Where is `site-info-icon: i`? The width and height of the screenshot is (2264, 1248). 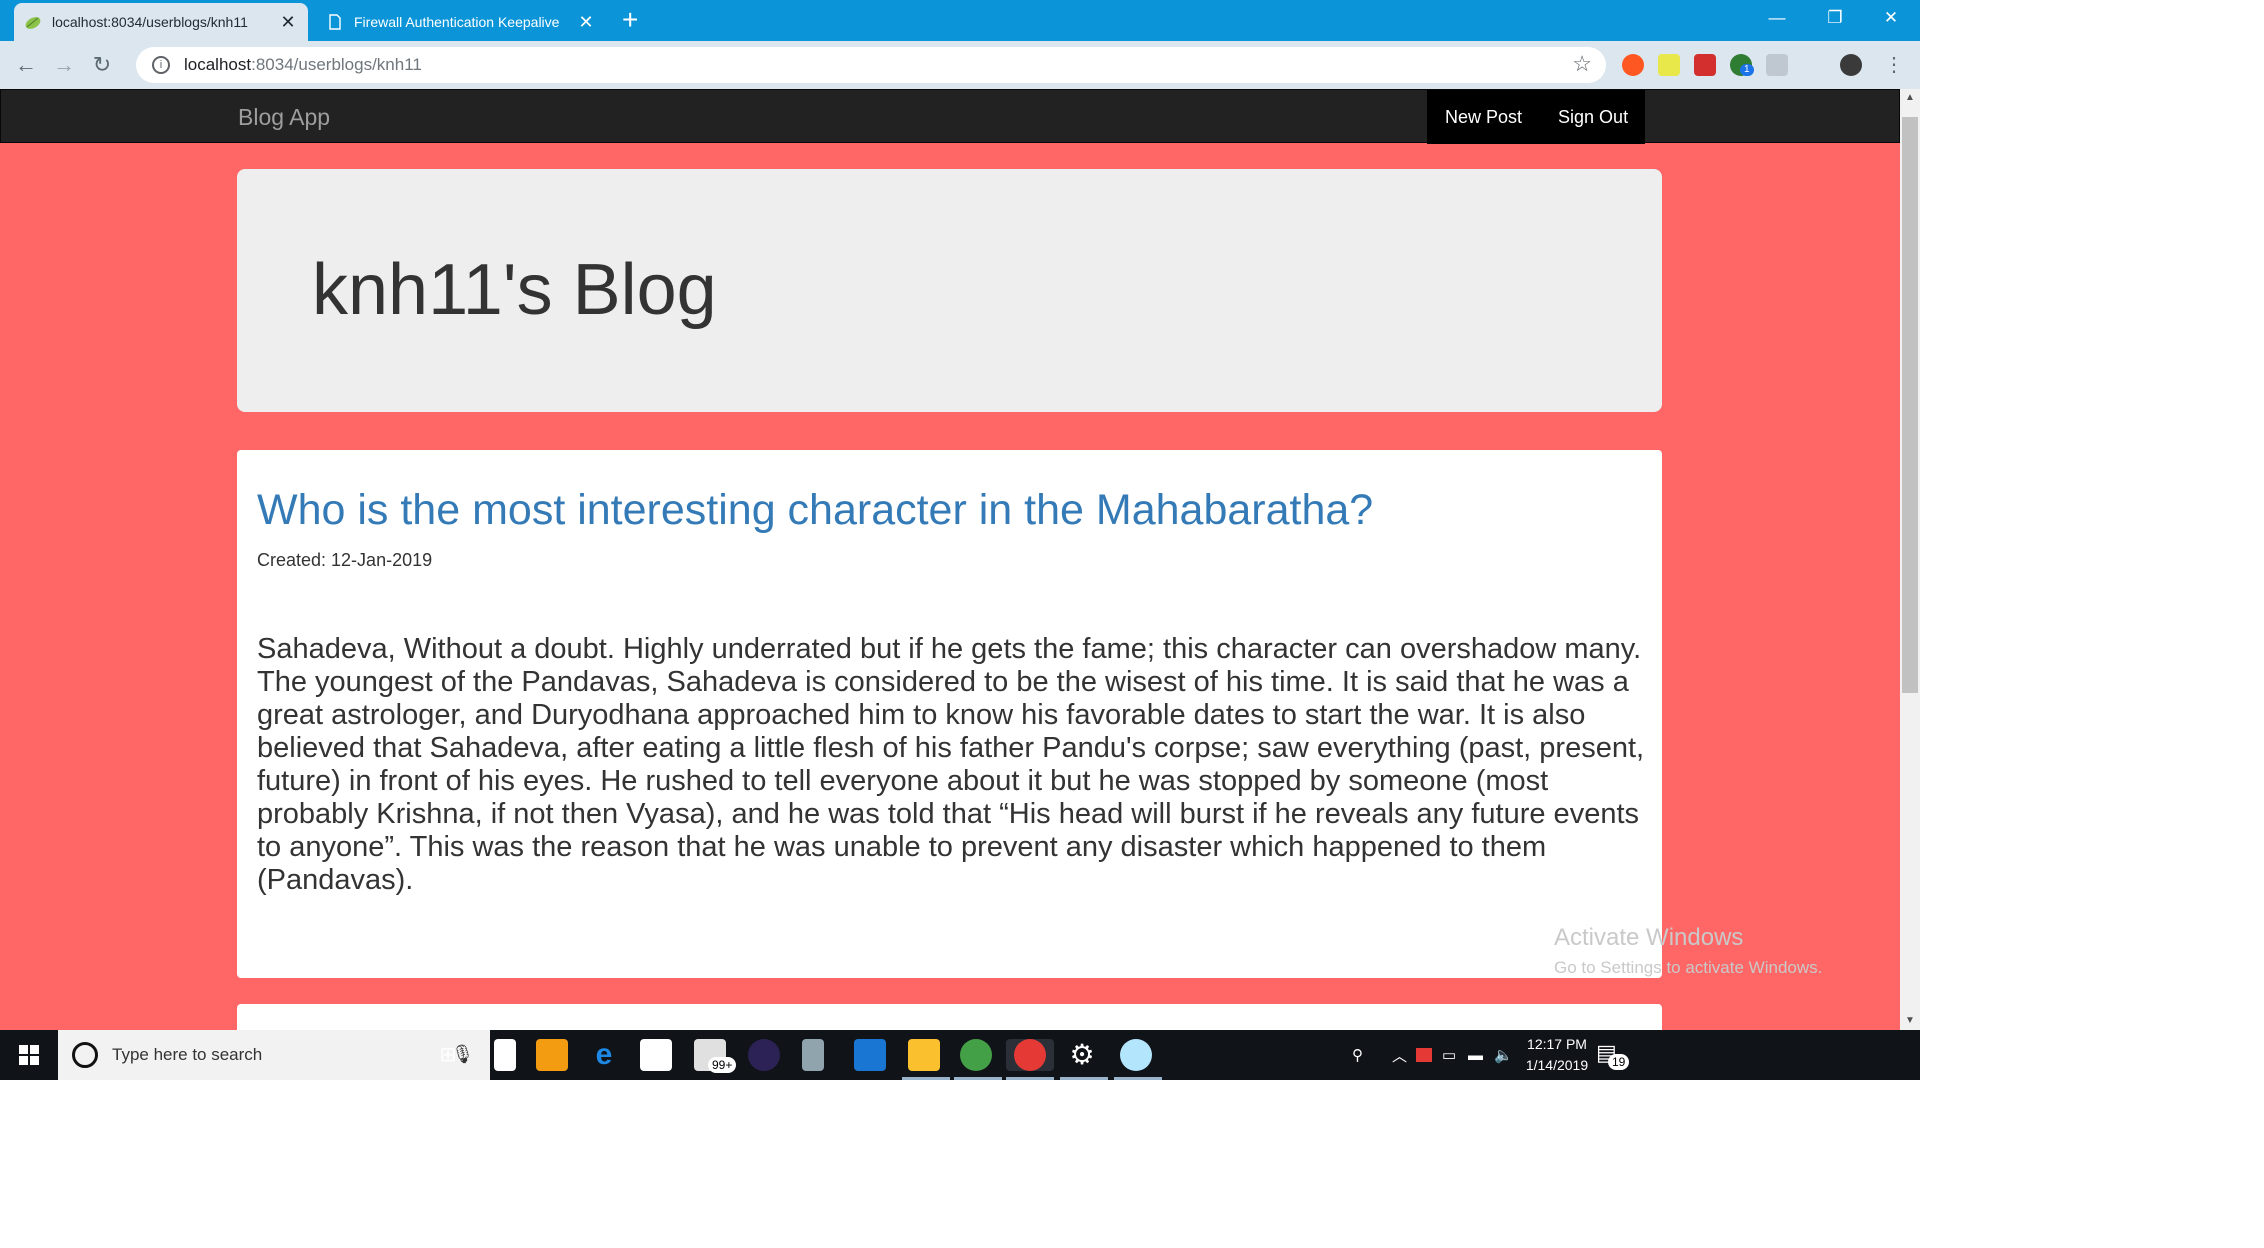
site-info-icon: i is located at coordinates (161, 65).